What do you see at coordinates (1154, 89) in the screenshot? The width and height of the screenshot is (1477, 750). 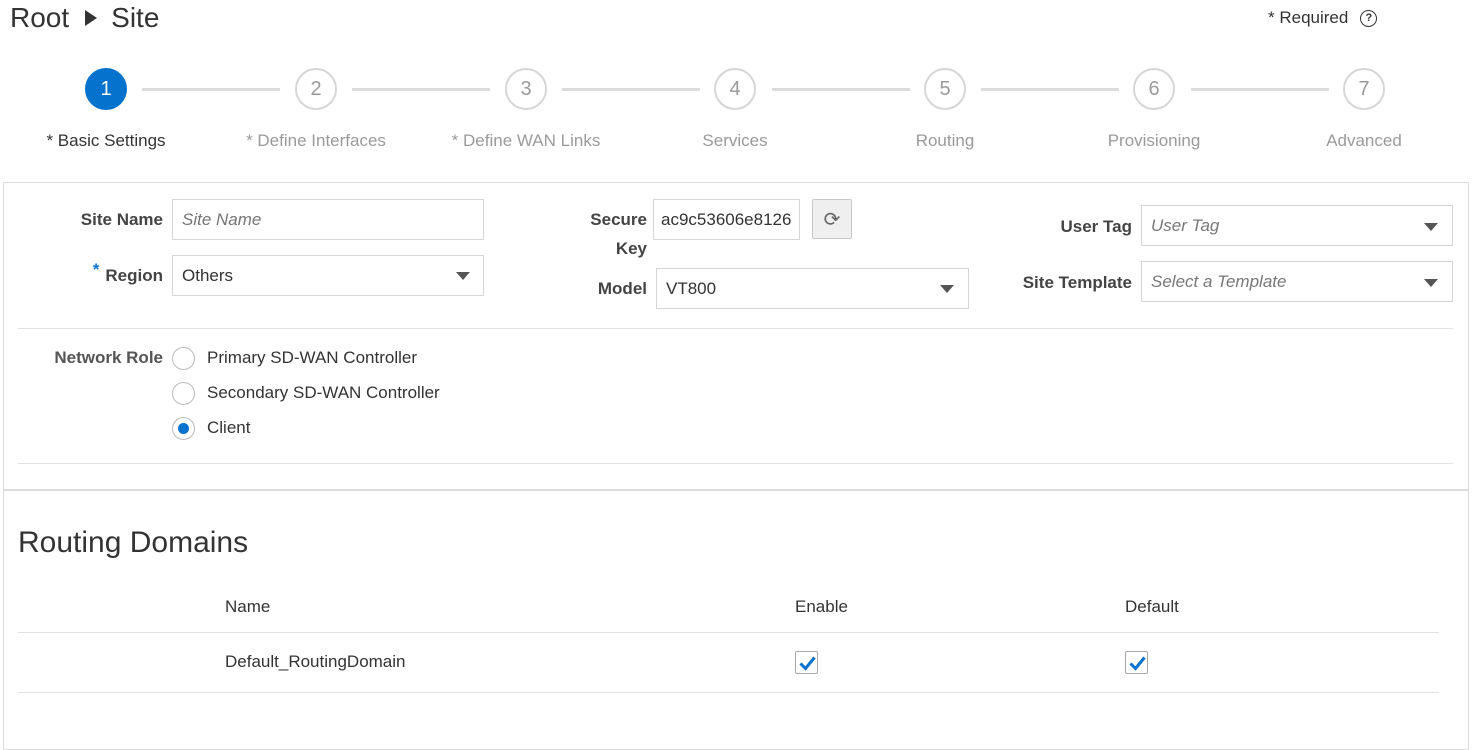 I see `step-6-circle: 6` at bounding box center [1154, 89].